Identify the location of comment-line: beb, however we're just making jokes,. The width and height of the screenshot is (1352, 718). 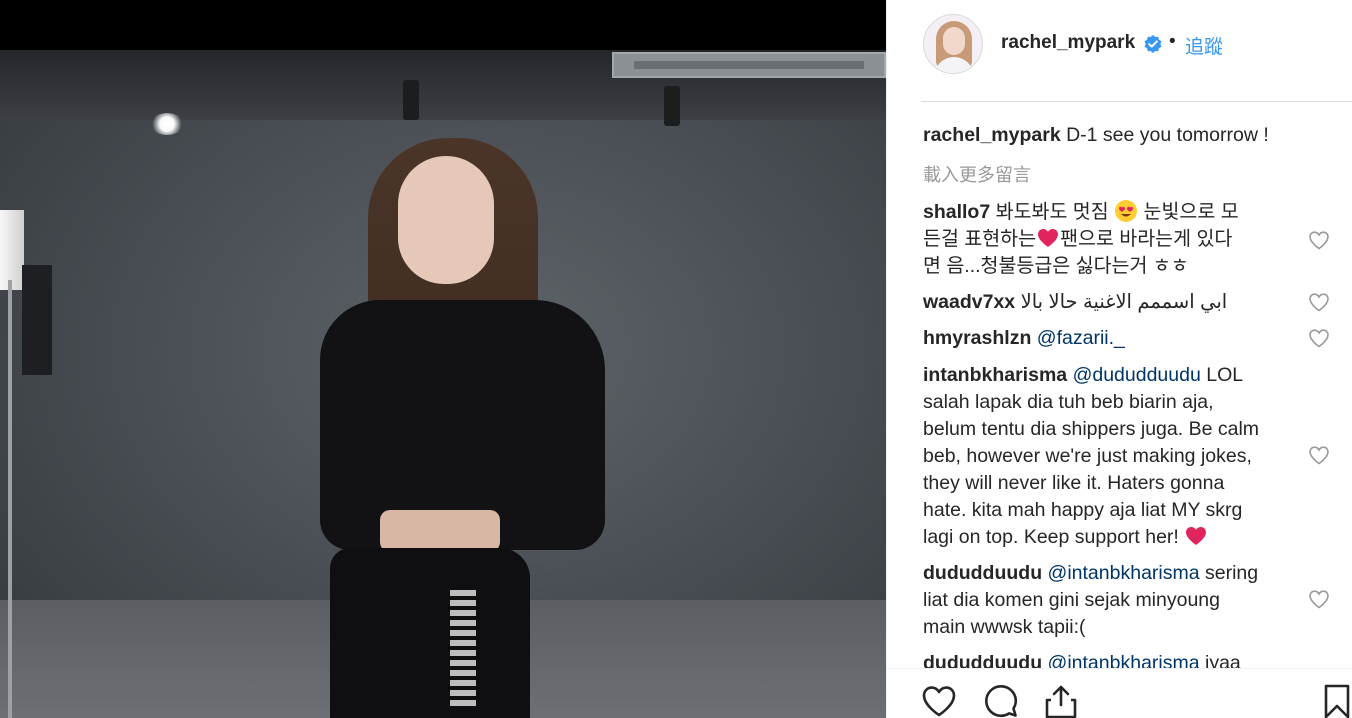
(1087, 456).